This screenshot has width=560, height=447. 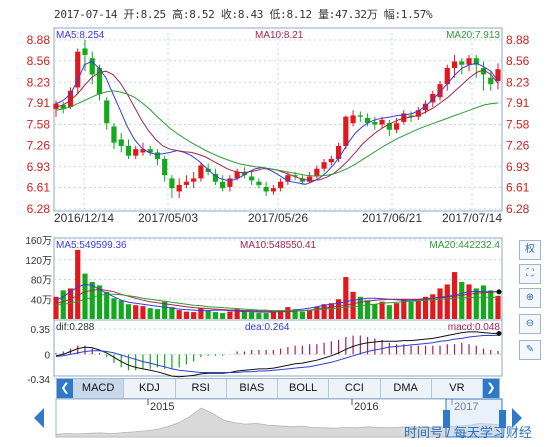 I want to click on tabs-prev-button: ❮, so click(x=65, y=388).